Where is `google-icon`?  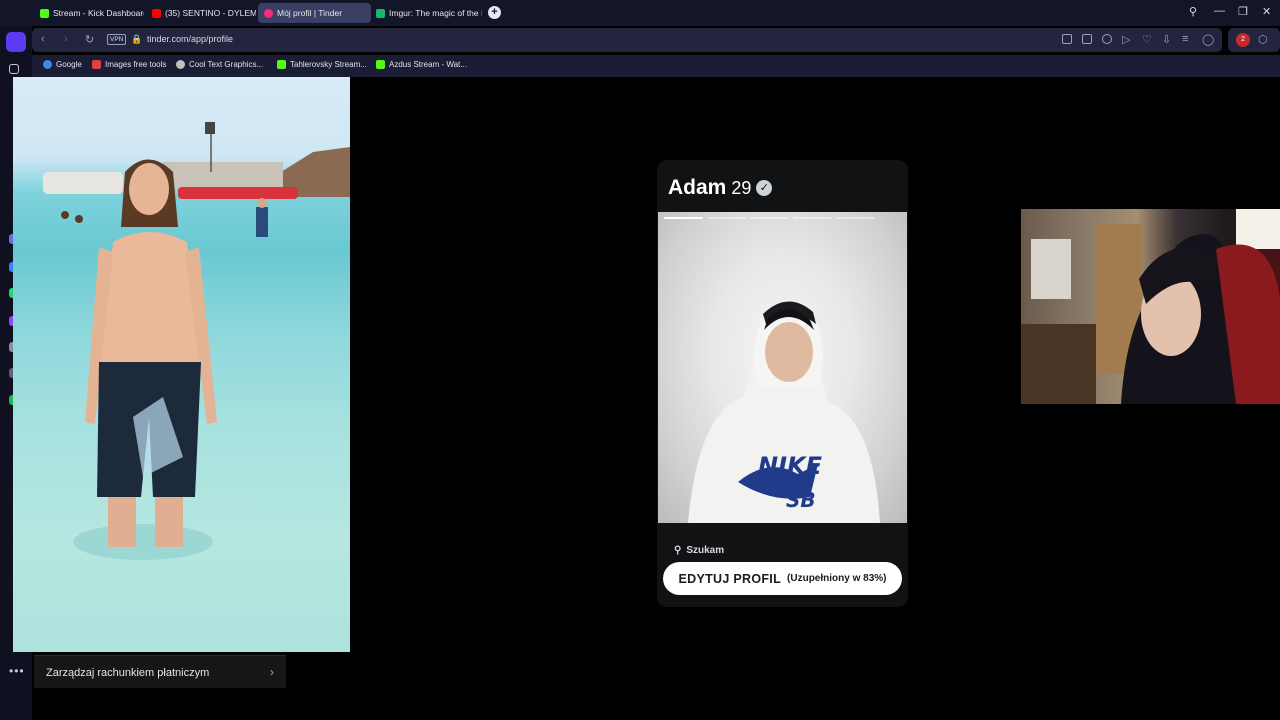
google-icon is located at coordinates (47, 64).